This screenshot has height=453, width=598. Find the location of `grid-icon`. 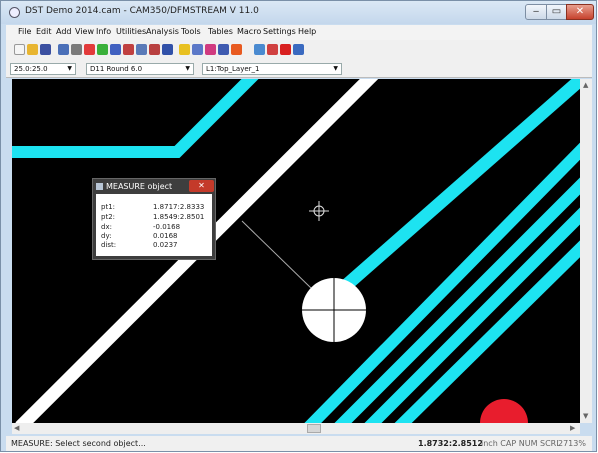

grid-icon is located at coordinates (167, 49).